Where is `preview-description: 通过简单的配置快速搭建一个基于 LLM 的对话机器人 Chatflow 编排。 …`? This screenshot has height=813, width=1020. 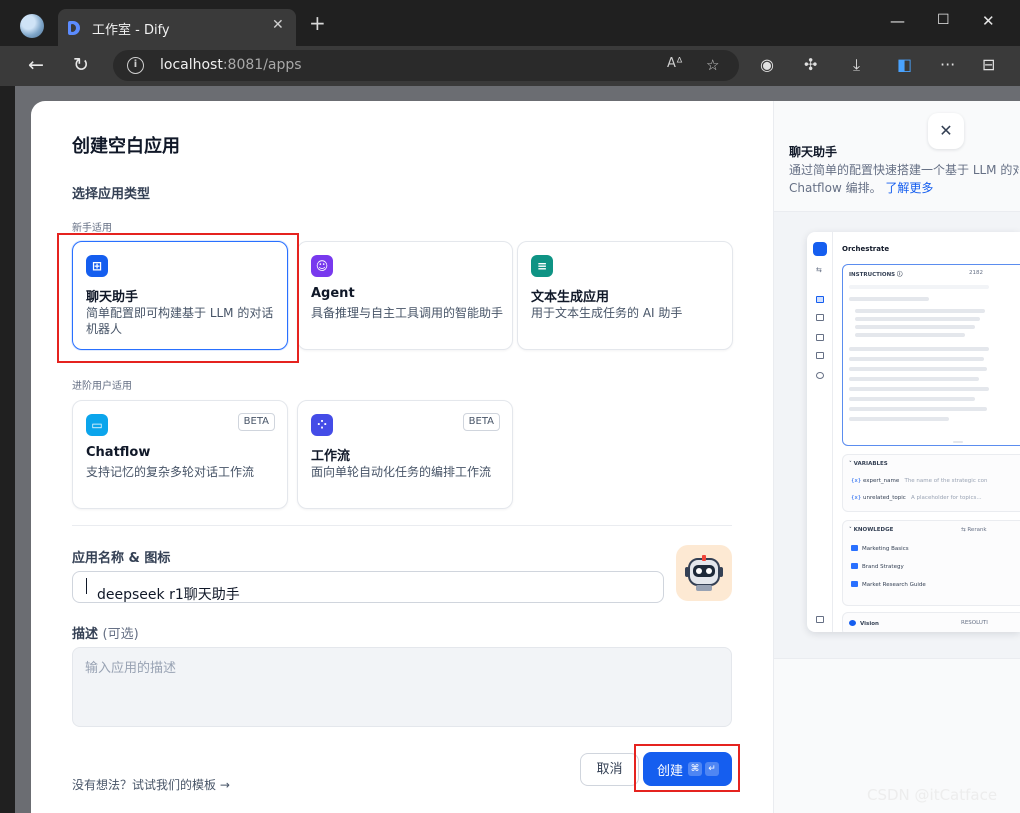
preview-description: 通过简单的配置快速搭建一个基于 LLM 的对话机器人 Chatflow 编排。 … is located at coordinates (904, 179).